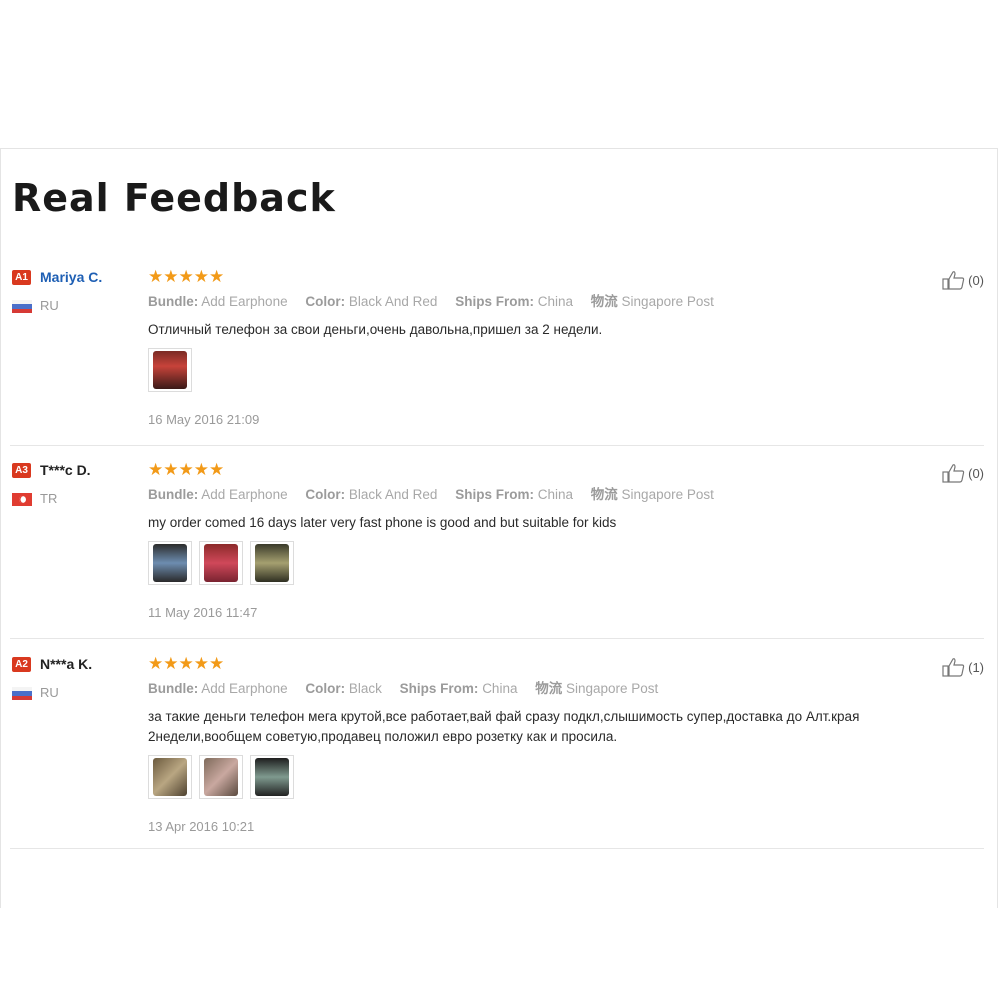  What do you see at coordinates (976, 667) in the screenshot?
I see `helpful-count: (1)` at bounding box center [976, 667].